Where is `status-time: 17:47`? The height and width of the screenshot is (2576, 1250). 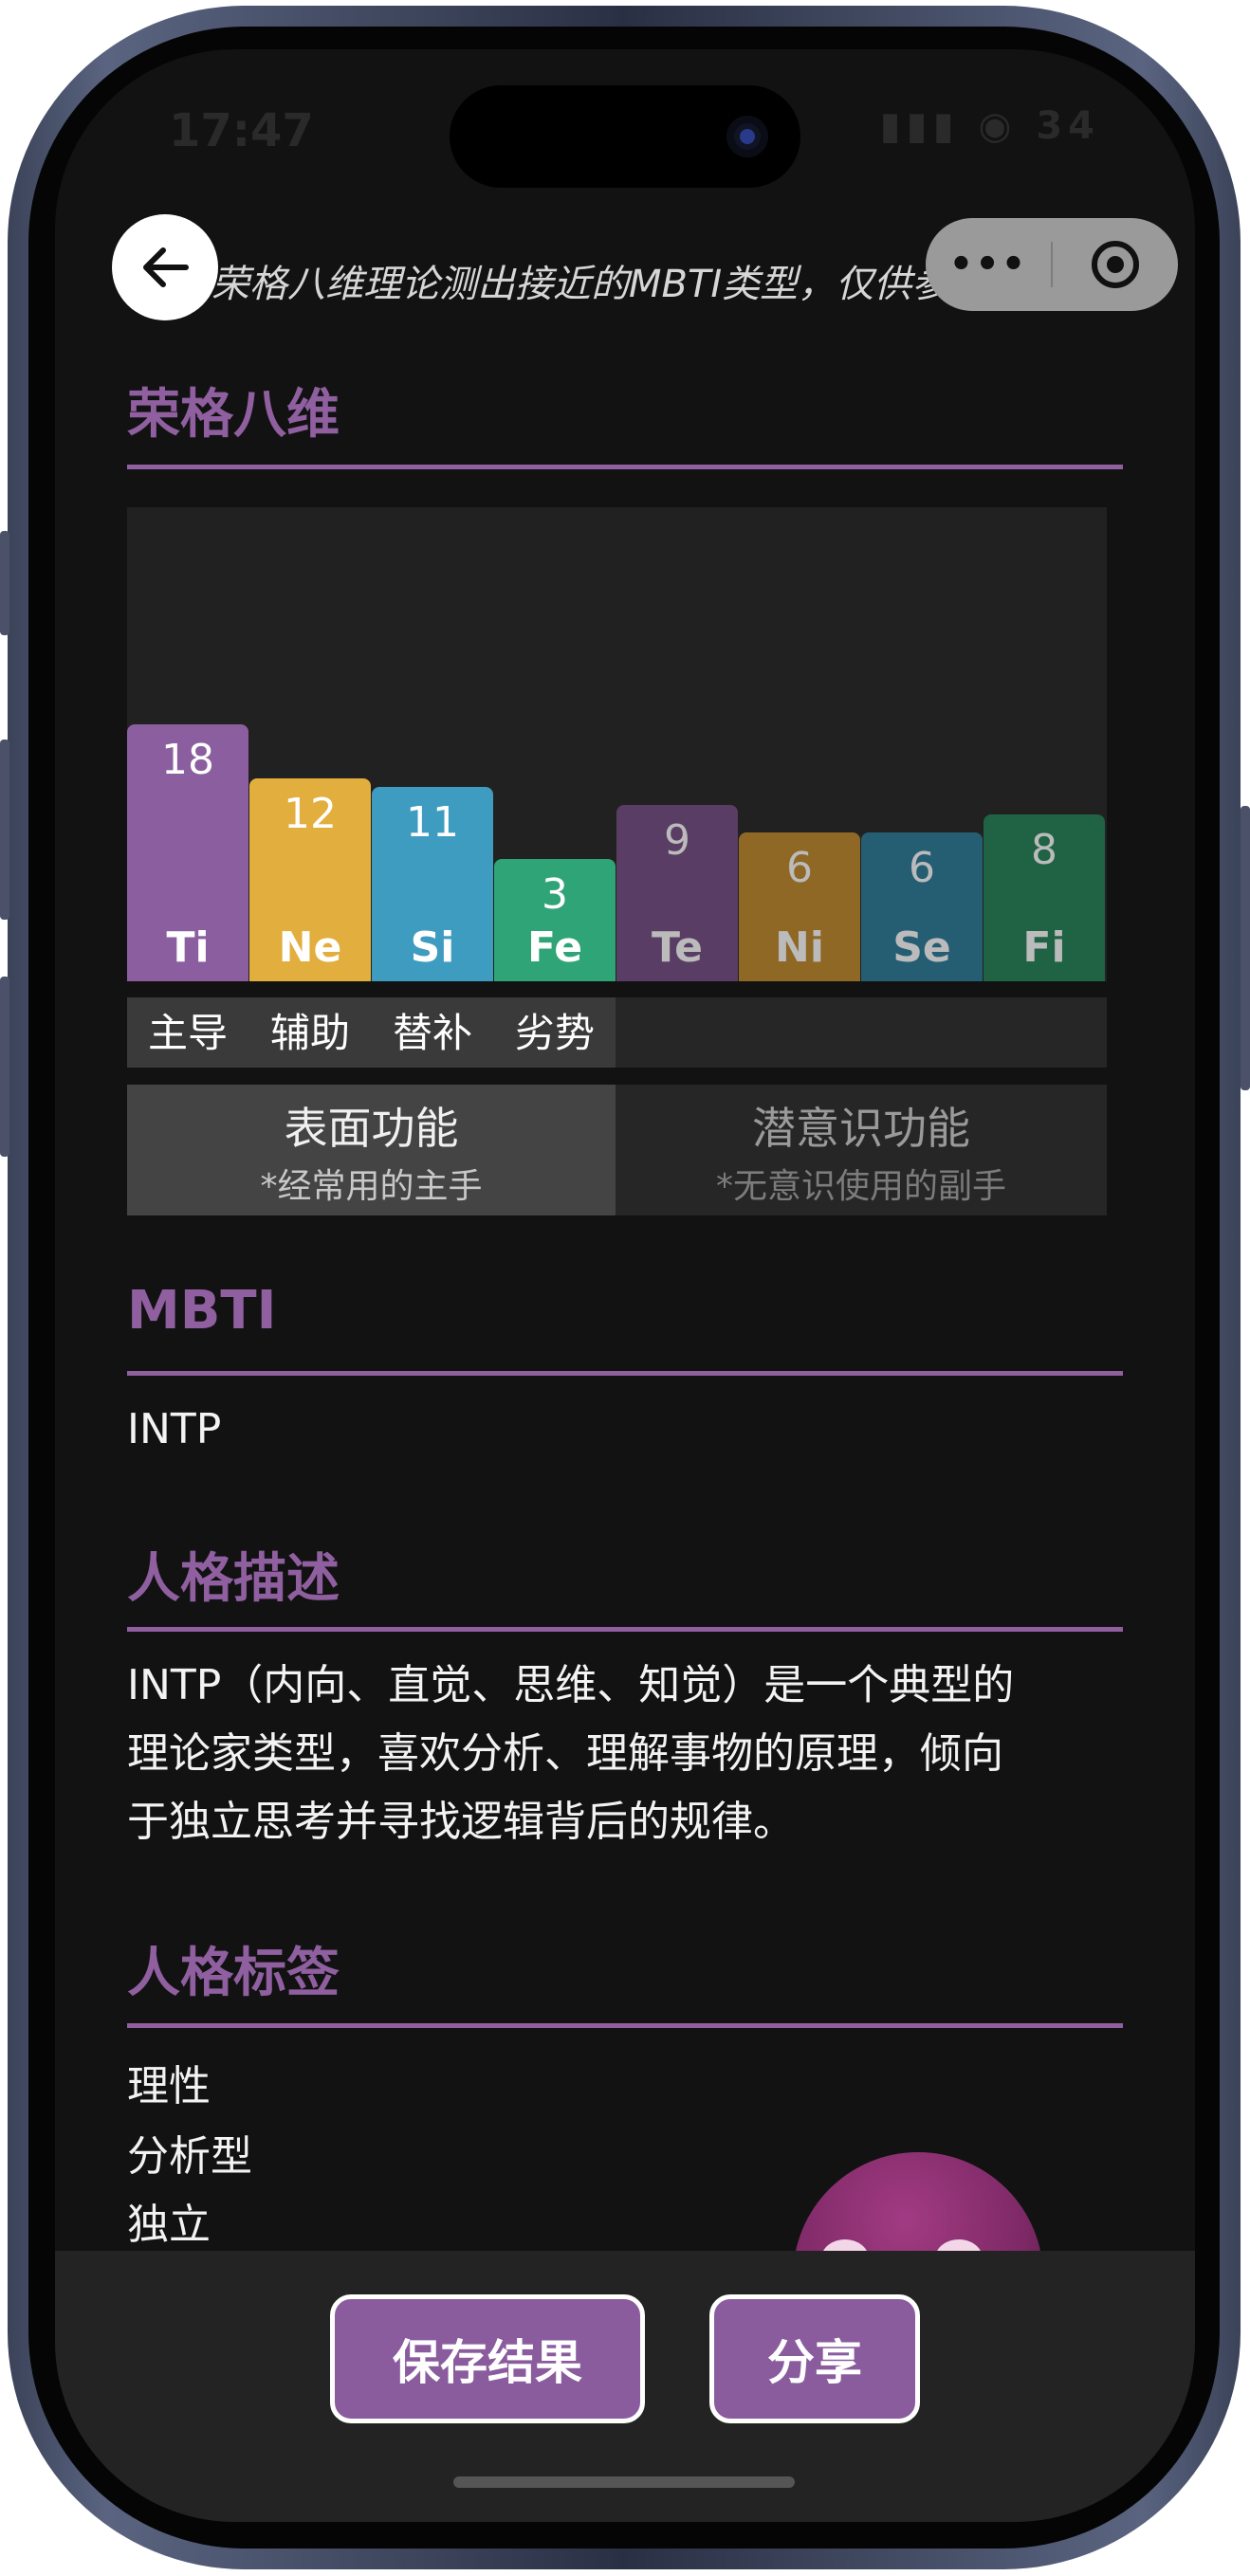 status-time: 17:47 is located at coordinates (241, 130).